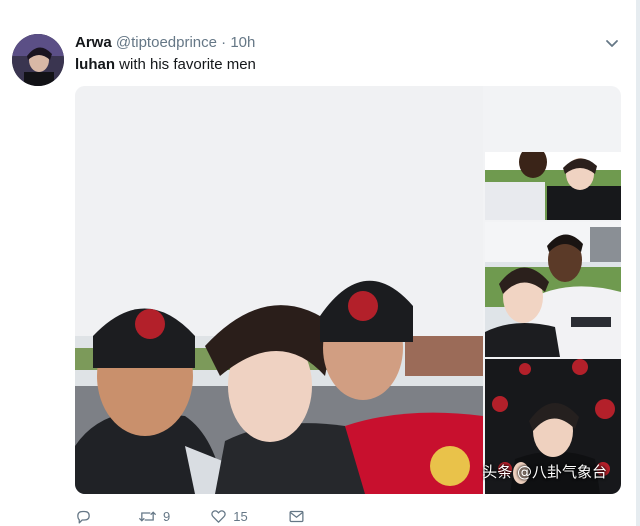 This screenshot has width=640, height=526. What do you see at coordinates (147, 516) in the screenshot?
I see `retweet-icon` at bounding box center [147, 516].